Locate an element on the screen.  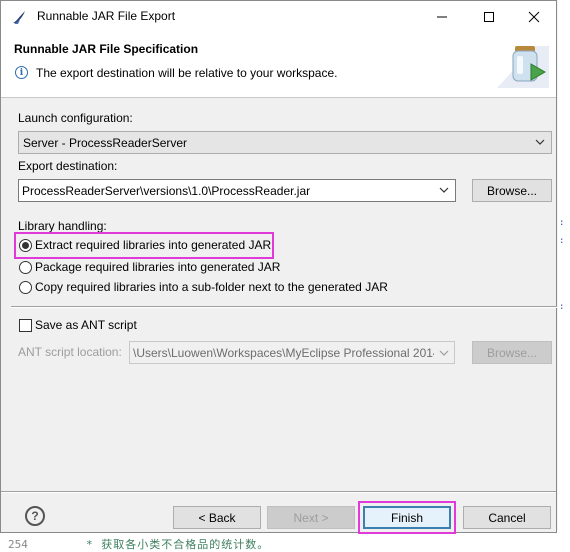
help-icon: ? is located at coordinates (35, 516).